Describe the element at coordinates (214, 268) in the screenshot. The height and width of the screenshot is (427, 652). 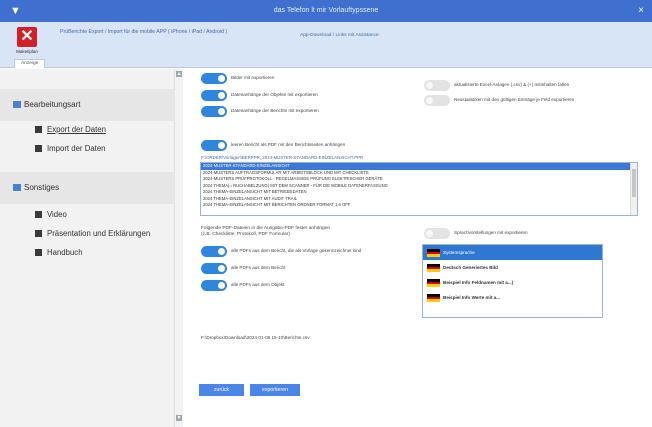
I see `toggle-pdf-report` at that location.